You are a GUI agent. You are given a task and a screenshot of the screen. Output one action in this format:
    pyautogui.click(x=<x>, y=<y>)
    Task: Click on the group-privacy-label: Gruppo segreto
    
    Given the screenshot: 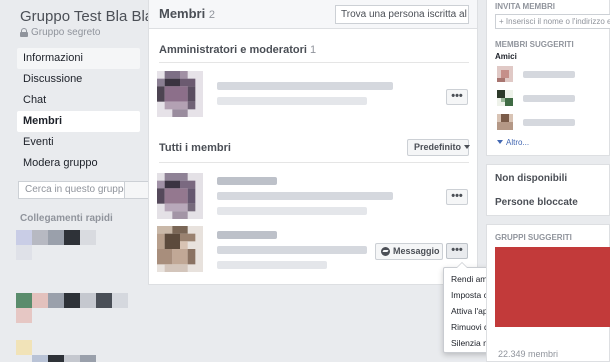 What is the action you would take?
    pyautogui.click(x=66, y=32)
    